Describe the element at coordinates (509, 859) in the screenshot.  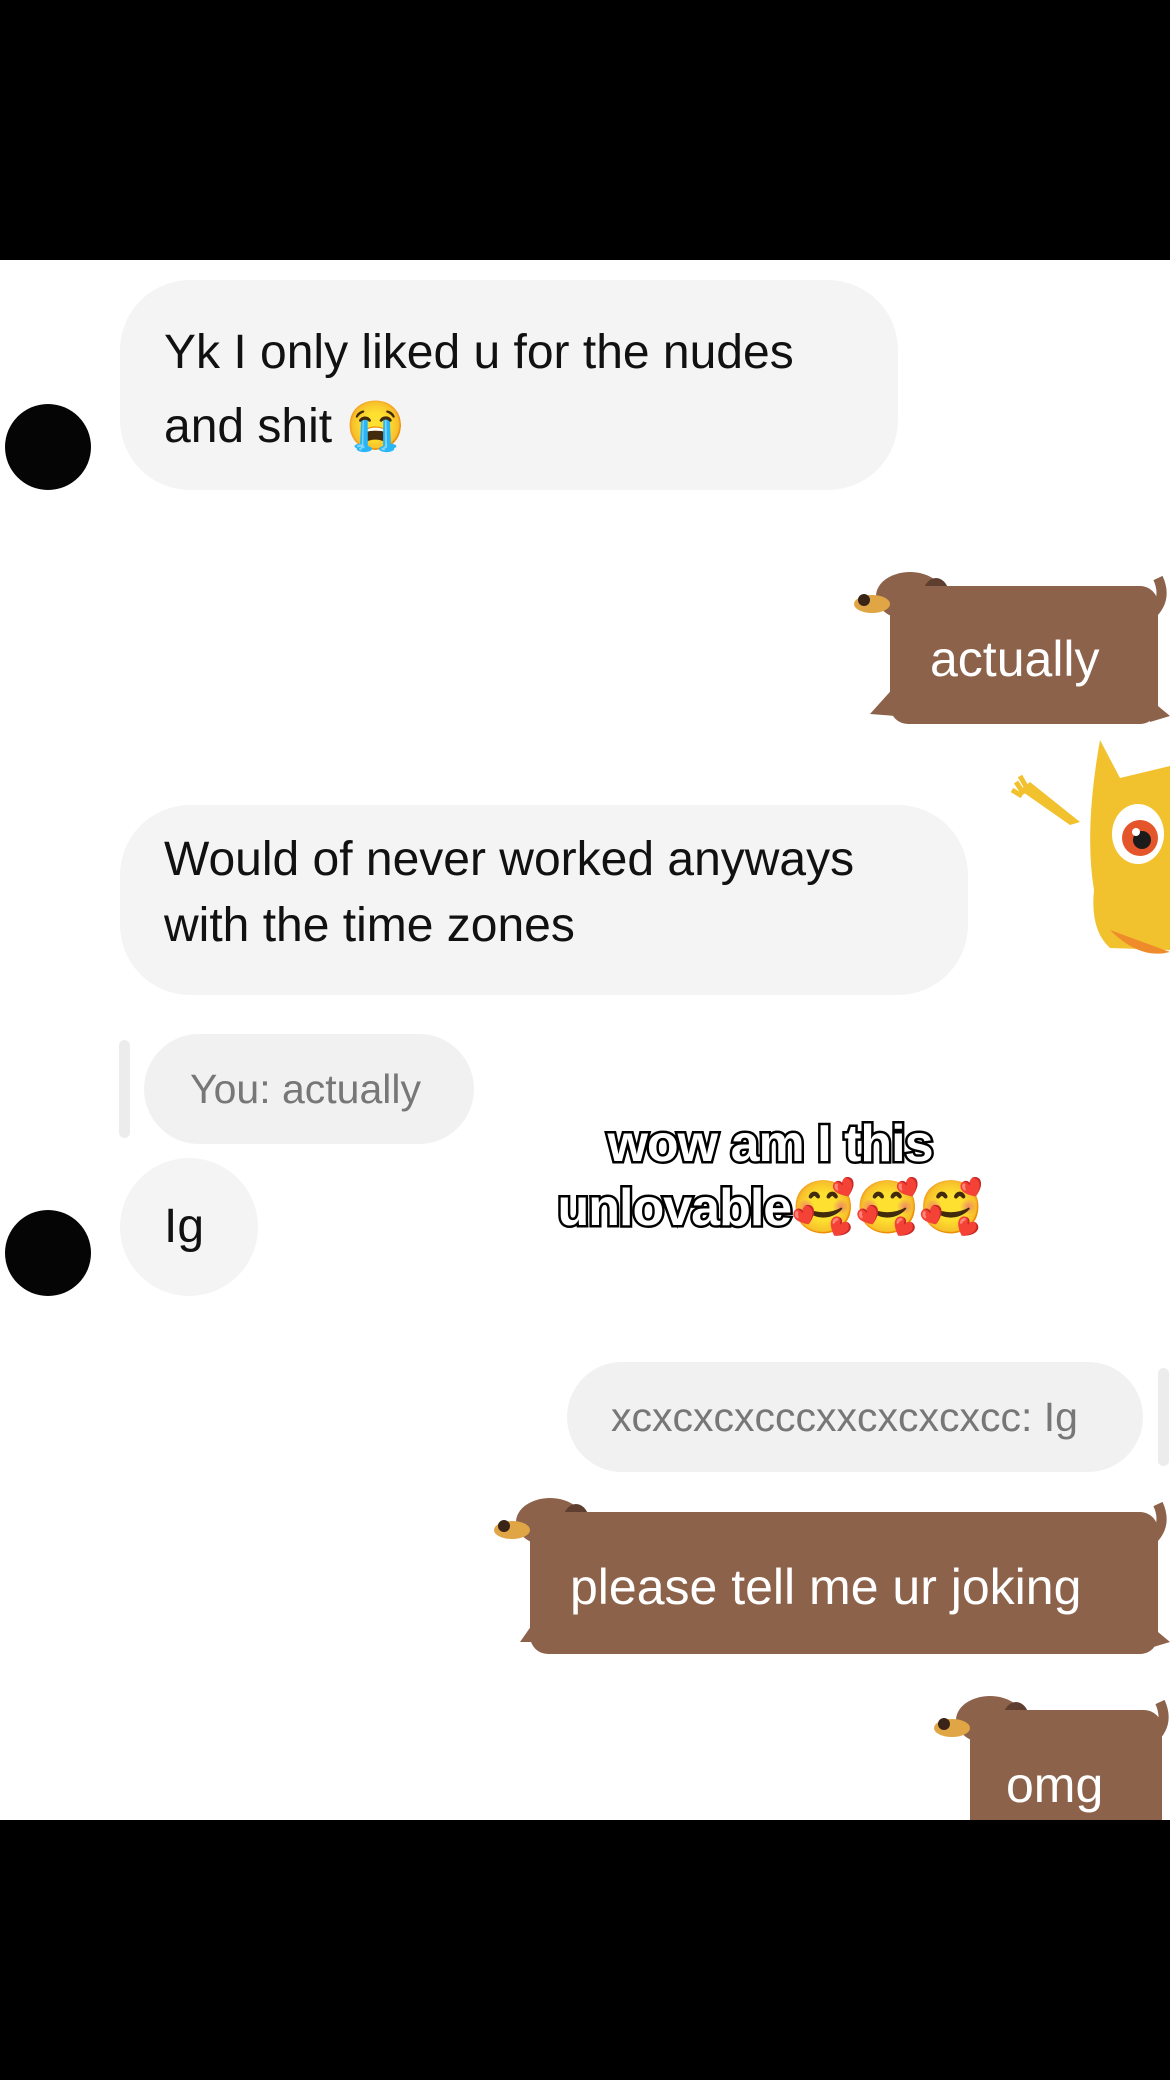
I see `message-text-line: Would of never worked anyways` at that location.